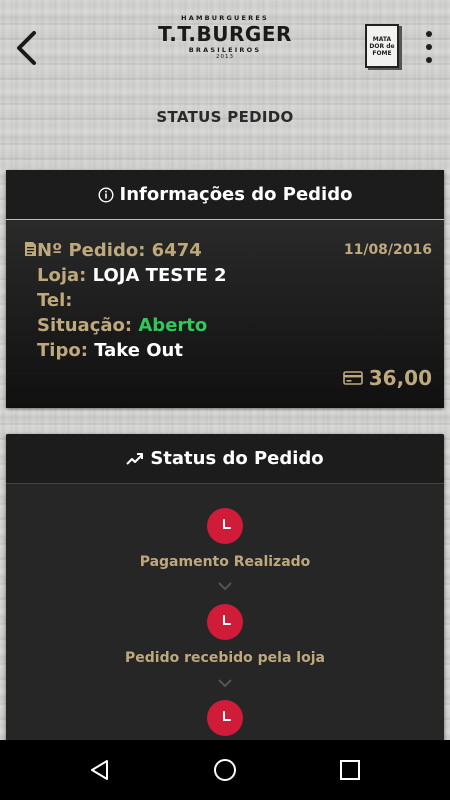  Describe the element at coordinates (176, 250) in the screenshot. I see `order-number-value: 6474` at that location.